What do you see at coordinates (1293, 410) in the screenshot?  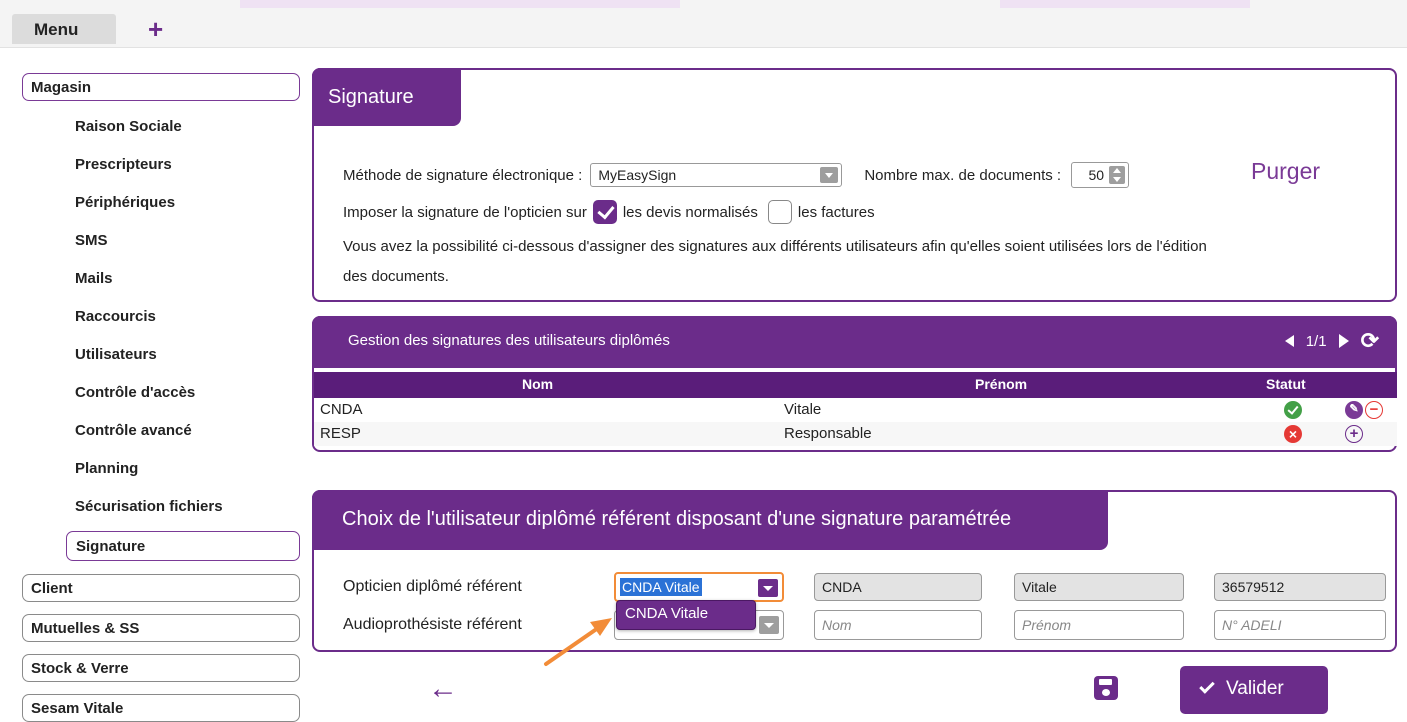 I see `status-ok-icon` at bounding box center [1293, 410].